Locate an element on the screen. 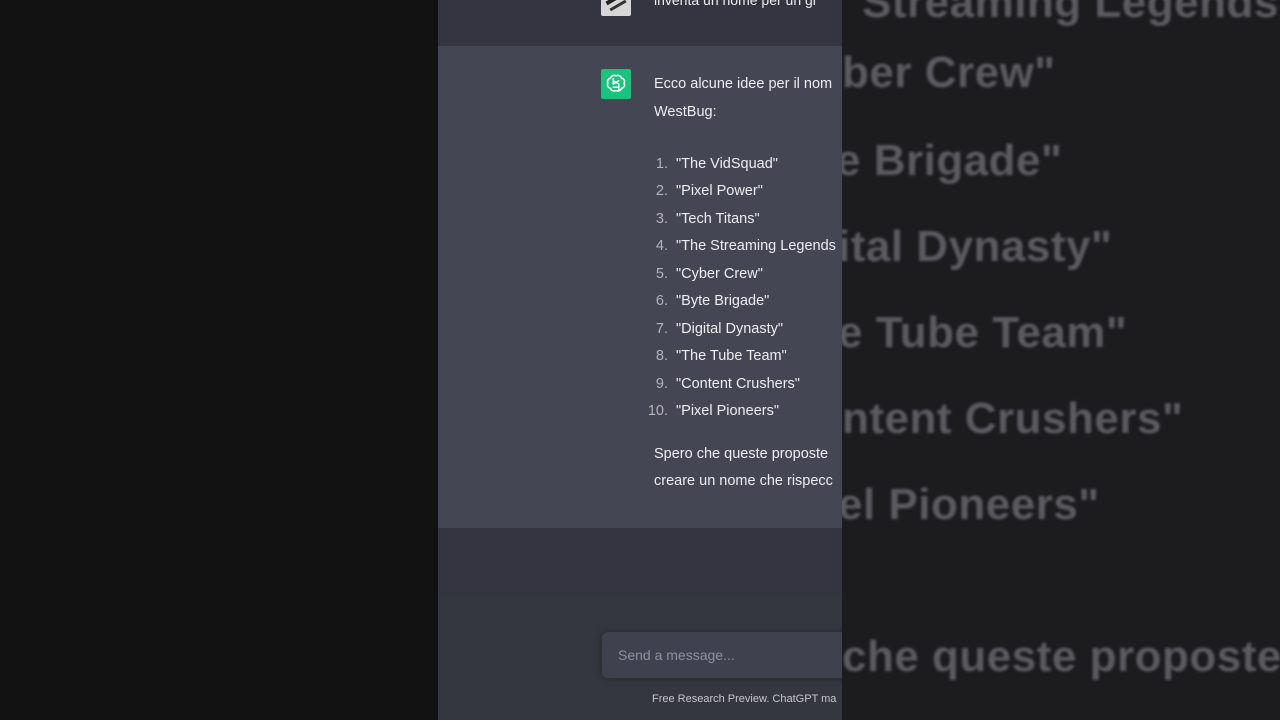  backdrop-line: che queste proposte is located at coordinates (1061, 656).